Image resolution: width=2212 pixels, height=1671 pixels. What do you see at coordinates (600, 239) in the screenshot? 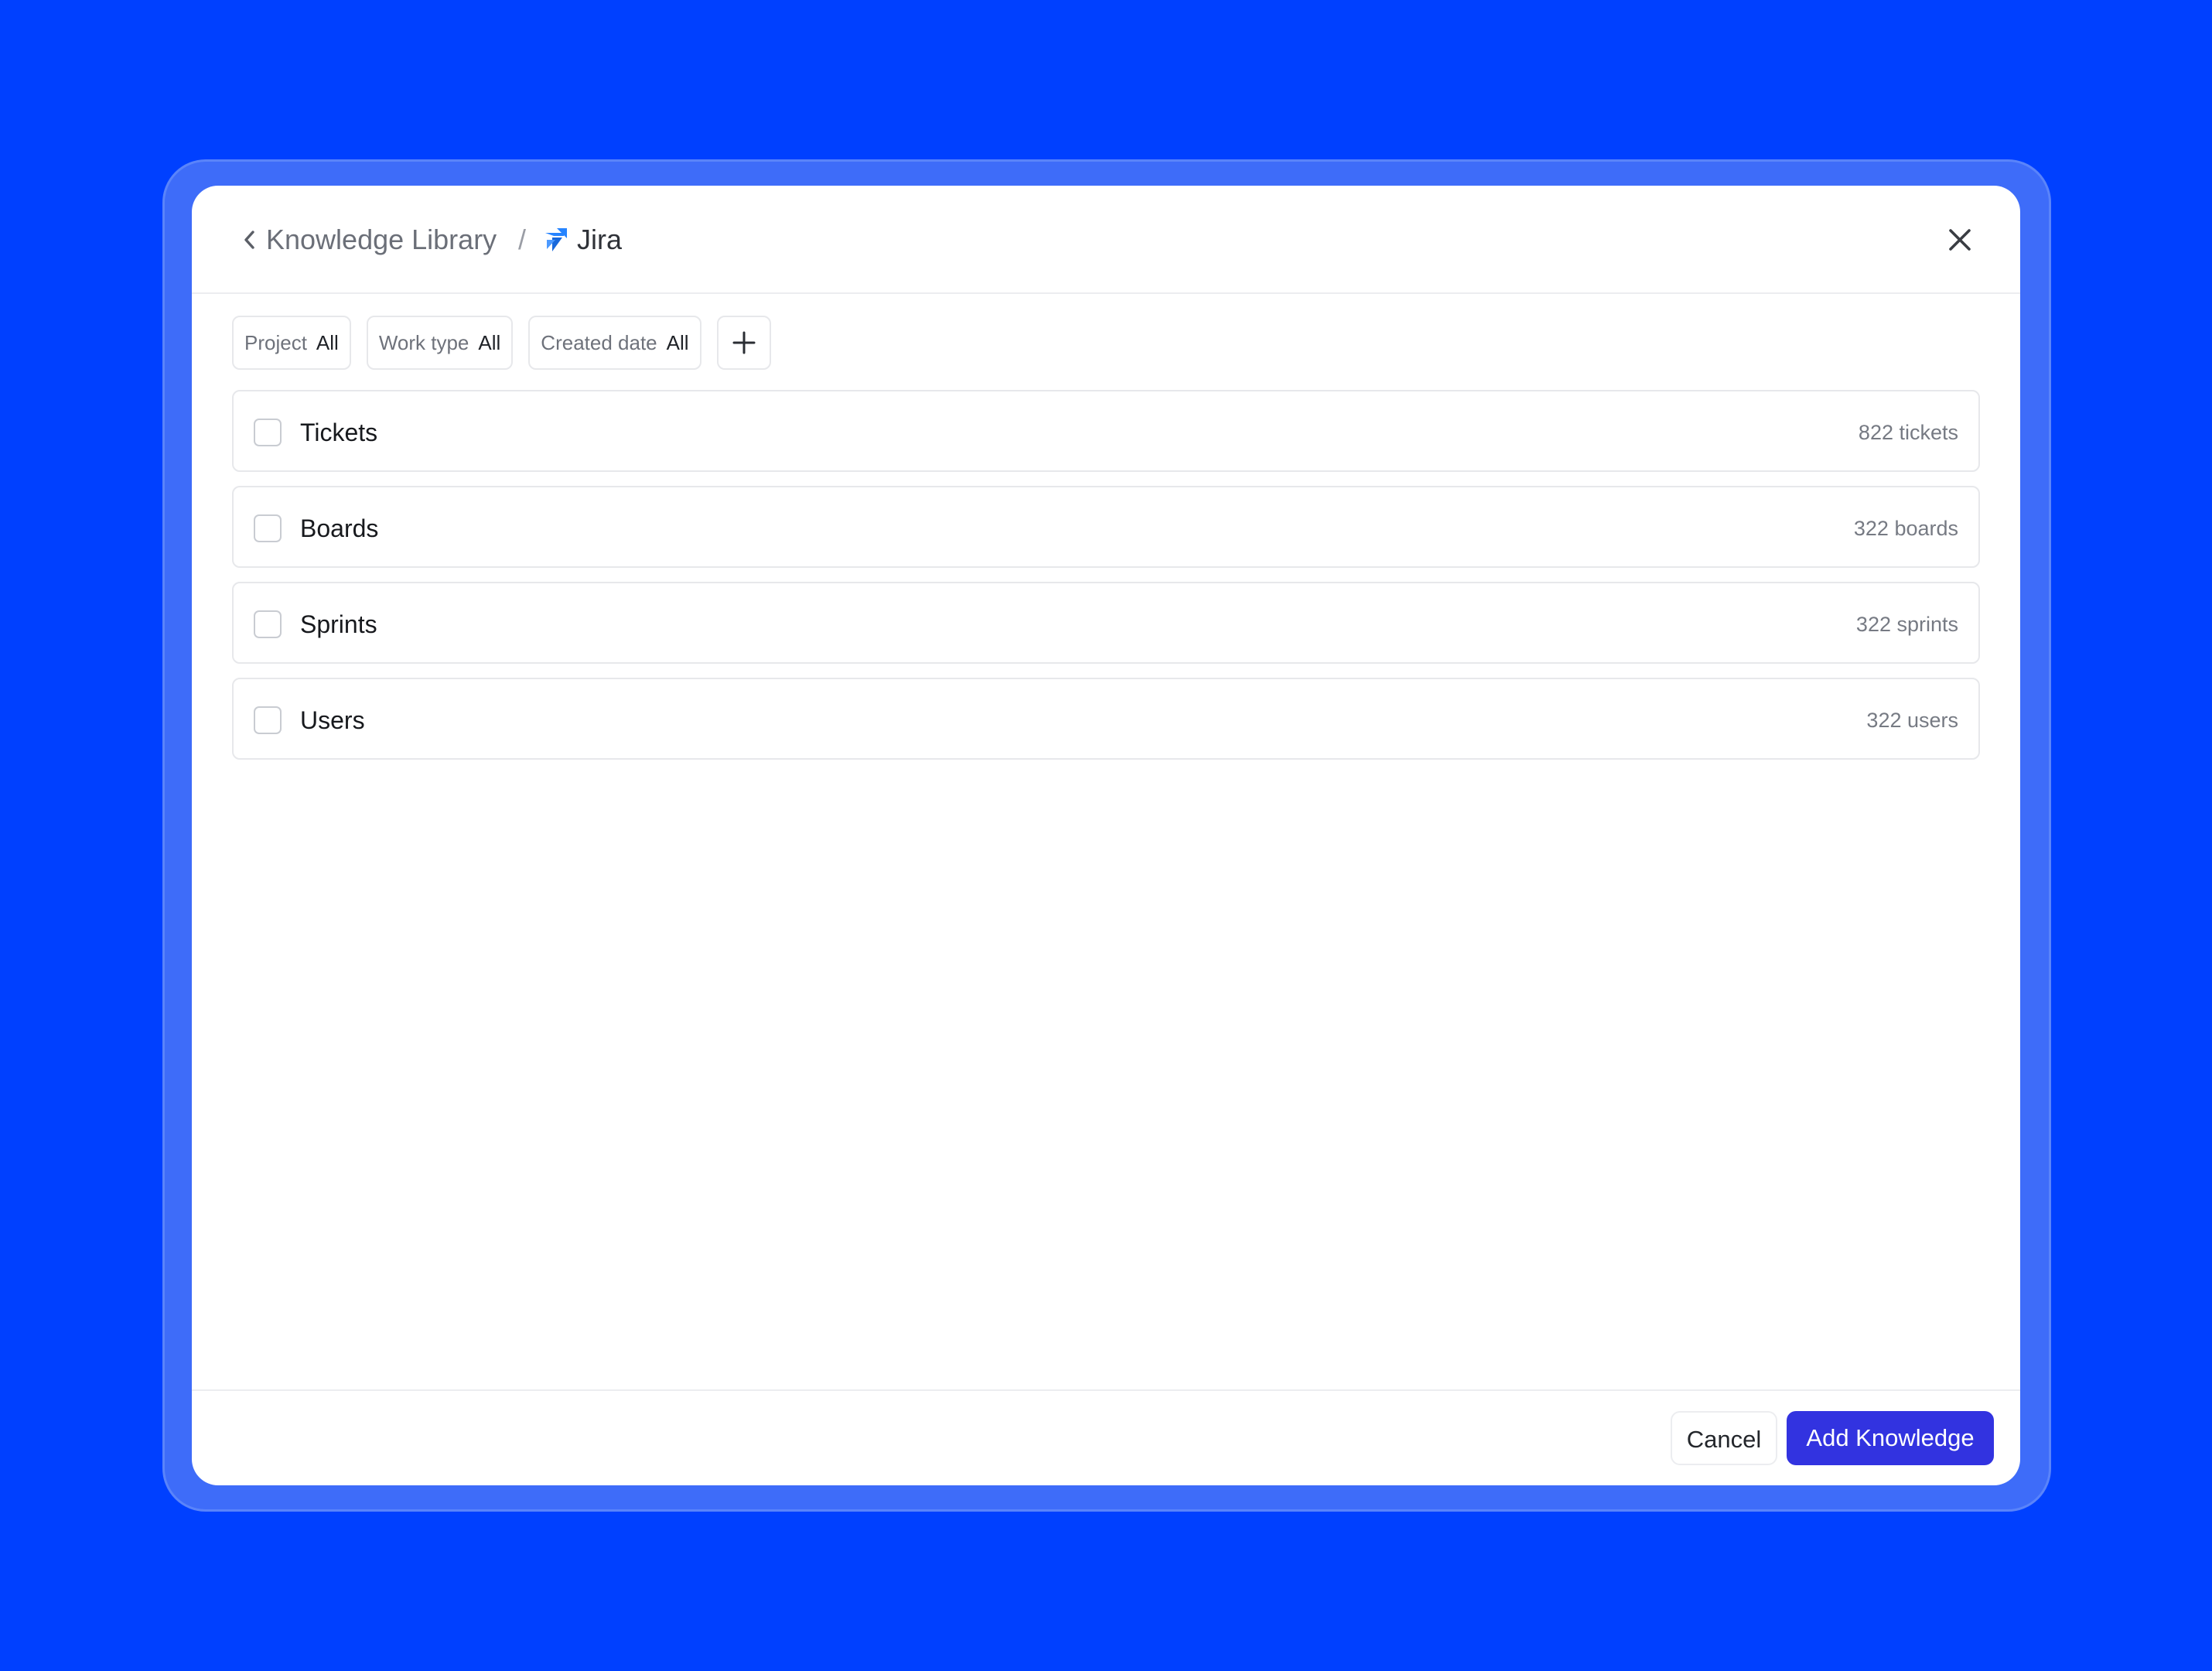
I see `breadcrumb-current-jira: Jira` at bounding box center [600, 239].